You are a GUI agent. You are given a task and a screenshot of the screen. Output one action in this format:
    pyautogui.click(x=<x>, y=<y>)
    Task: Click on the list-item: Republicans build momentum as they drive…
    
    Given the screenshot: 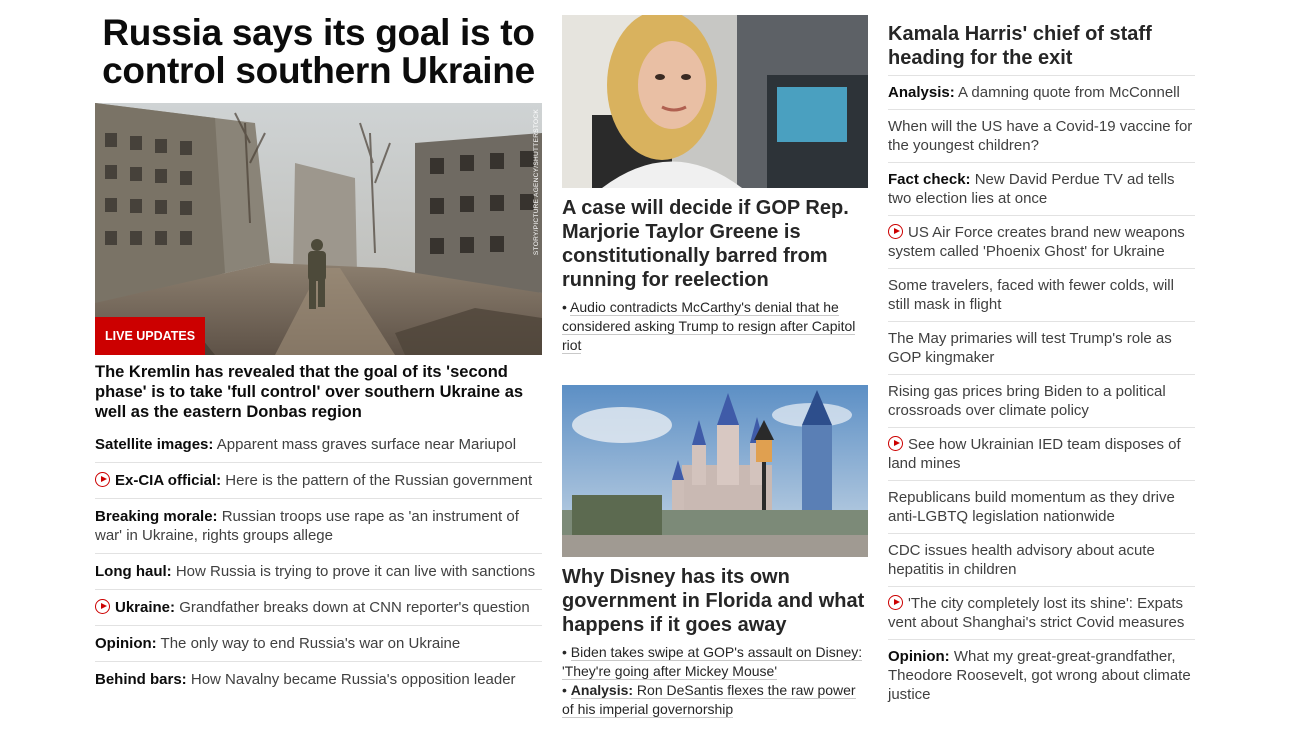 What is the action you would take?
    pyautogui.click(x=1041, y=507)
    